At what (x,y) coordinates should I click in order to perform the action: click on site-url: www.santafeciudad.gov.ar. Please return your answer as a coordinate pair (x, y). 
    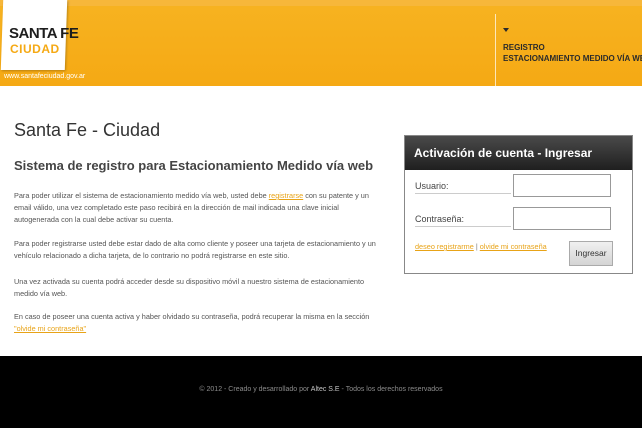
    Looking at the image, I should click on (45, 76).